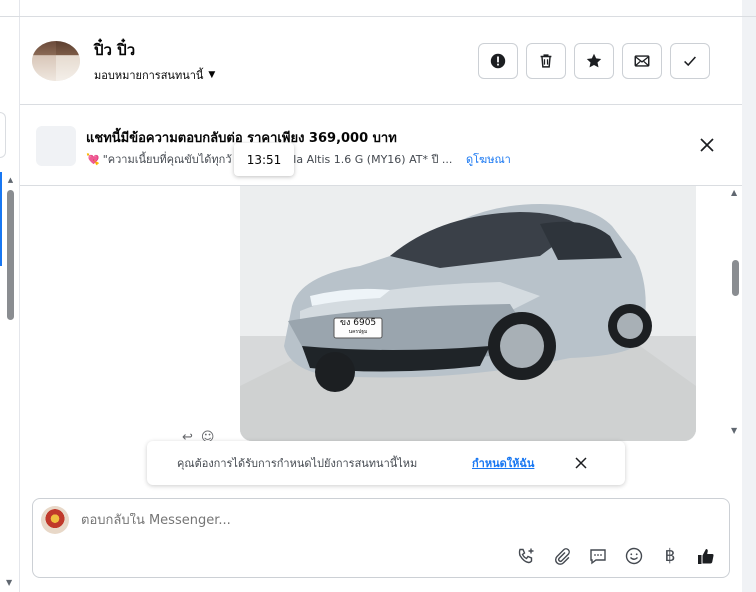  Describe the element at coordinates (381, 61) in the screenshot. I see `conversation-header: ปิ๋ว ปิ๋ว มอบหมายการสนทนานี้ ▼` at that location.